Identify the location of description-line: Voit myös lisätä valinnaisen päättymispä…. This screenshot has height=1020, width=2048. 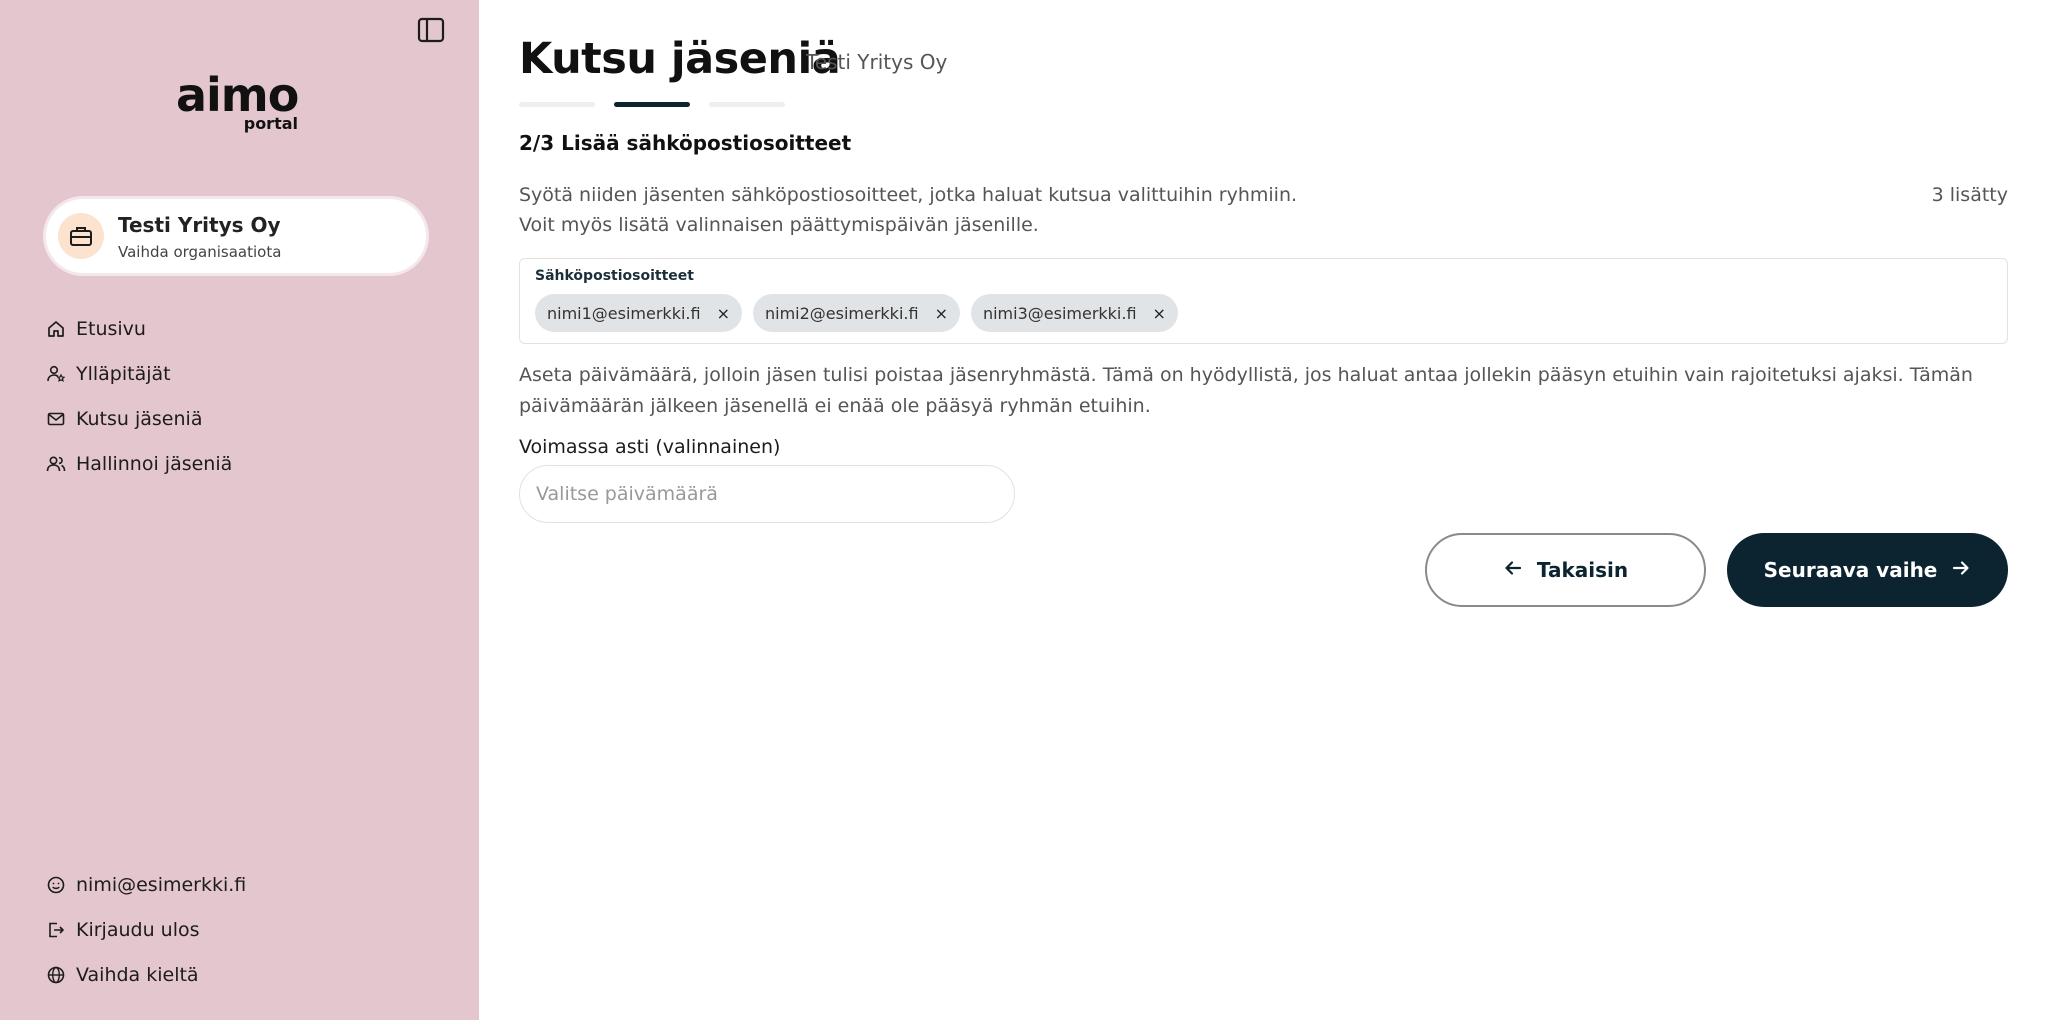
(779, 225).